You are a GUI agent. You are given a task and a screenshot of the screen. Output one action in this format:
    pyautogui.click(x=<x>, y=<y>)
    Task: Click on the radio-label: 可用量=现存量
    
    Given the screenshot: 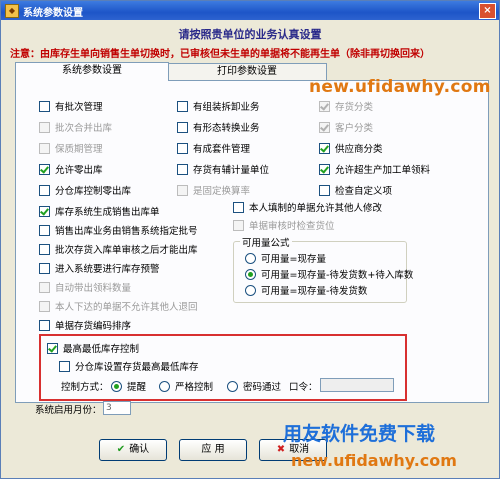 What is the action you would take?
    pyautogui.click(x=293, y=259)
    